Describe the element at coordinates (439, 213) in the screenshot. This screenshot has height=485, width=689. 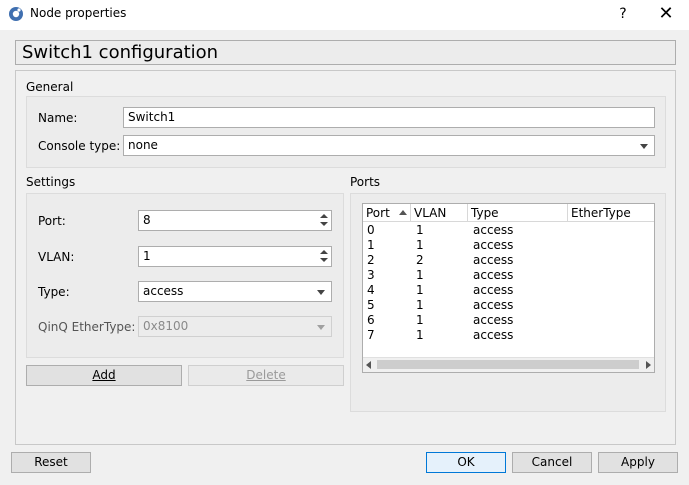
I see `column-header-vlan: VLAN` at that location.